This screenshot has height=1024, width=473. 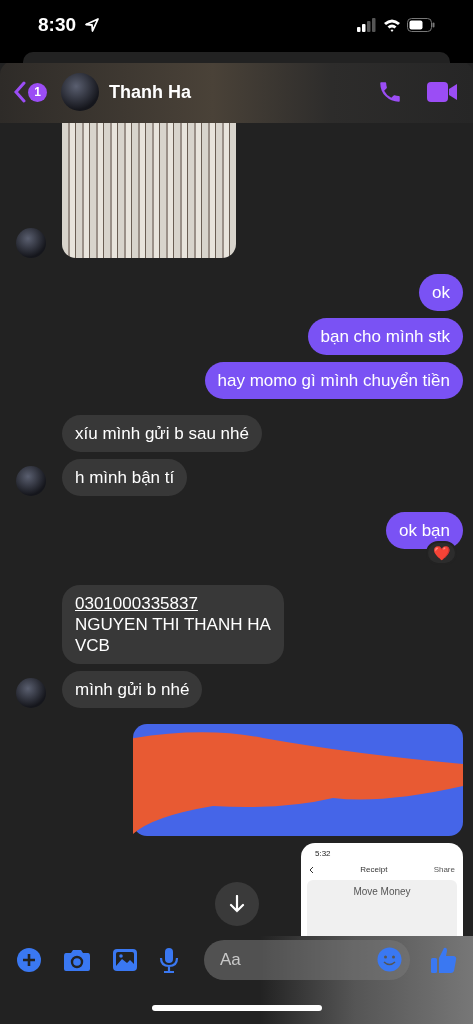 What do you see at coordinates (37, 92) in the screenshot?
I see `unread-count: 1` at bounding box center [37, 92].